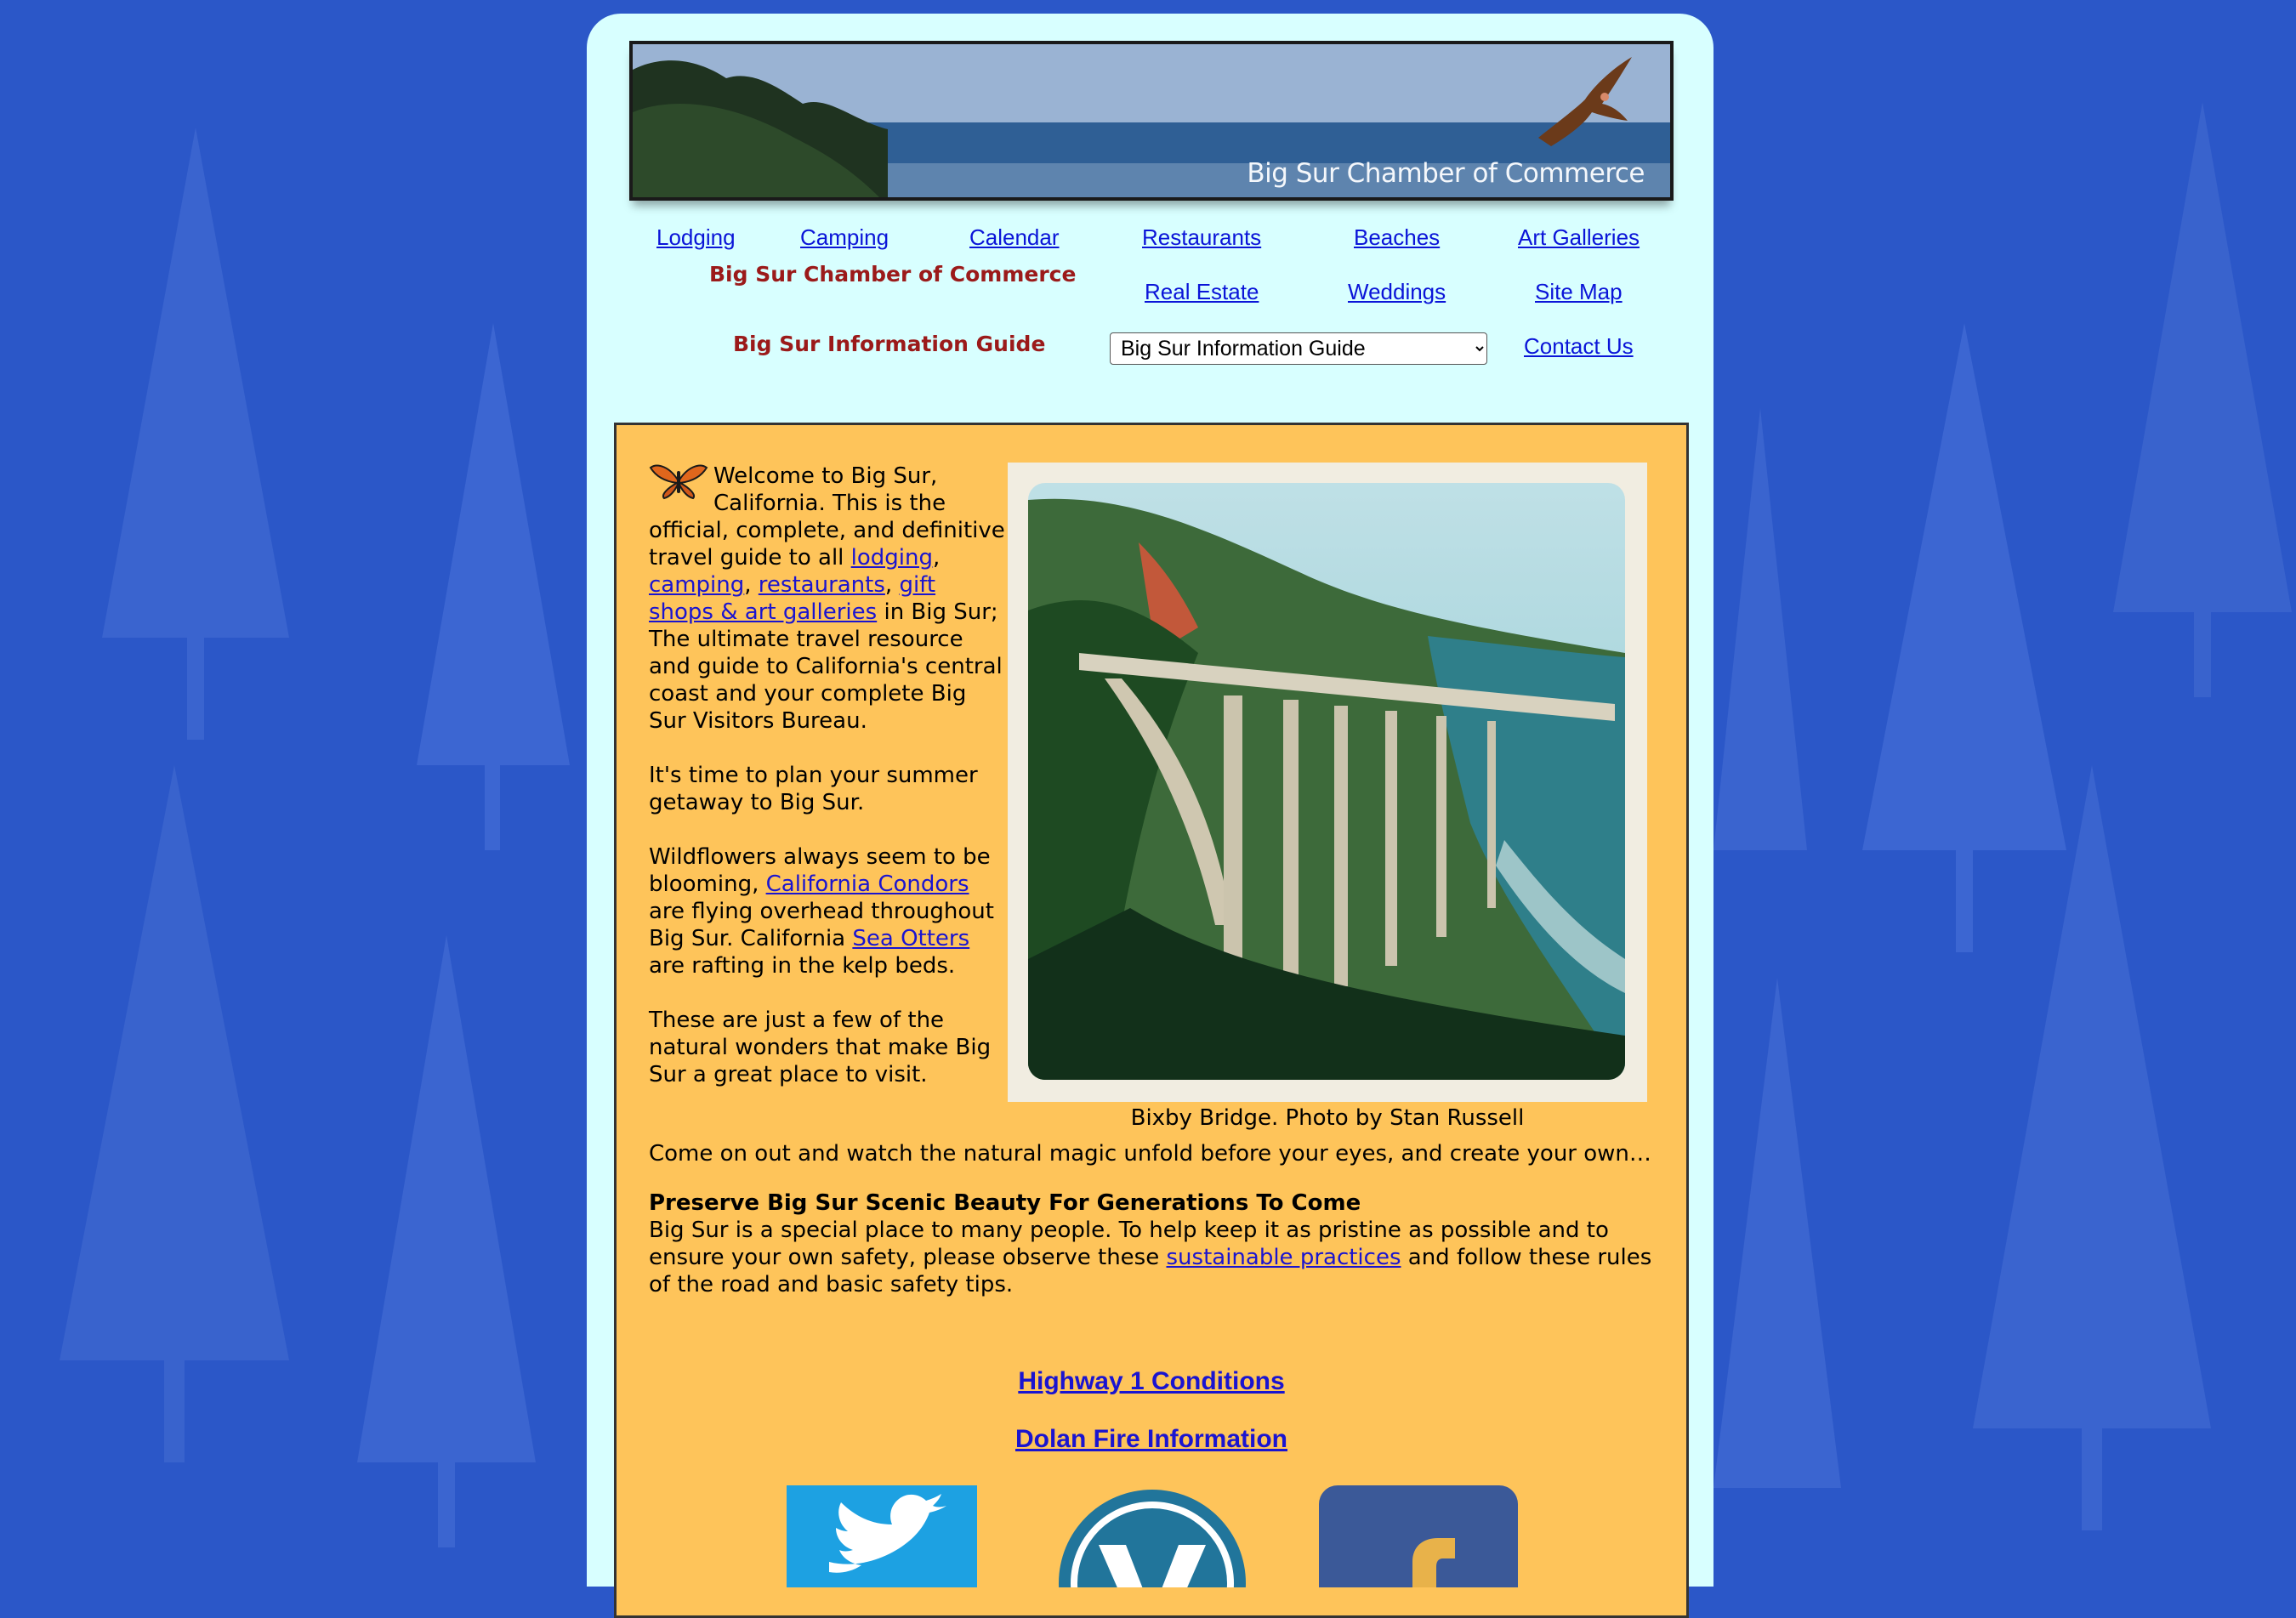 Image resolution: width=2296 pixels, height=1618 pixels. Describe the element at coordinates (1151, 121) in the screenshot. I see `header-banner: Big Sur Chamber of Commerce` at that location.